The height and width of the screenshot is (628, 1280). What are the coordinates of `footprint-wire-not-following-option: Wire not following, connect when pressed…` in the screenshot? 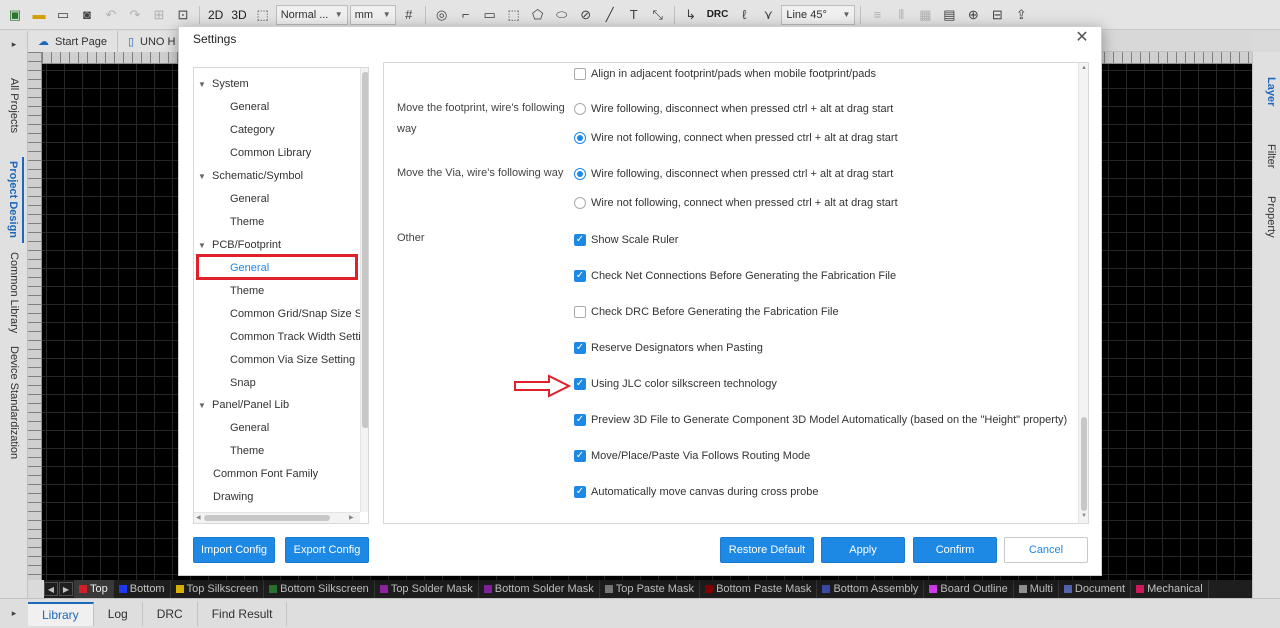 It's located at (736, 138).